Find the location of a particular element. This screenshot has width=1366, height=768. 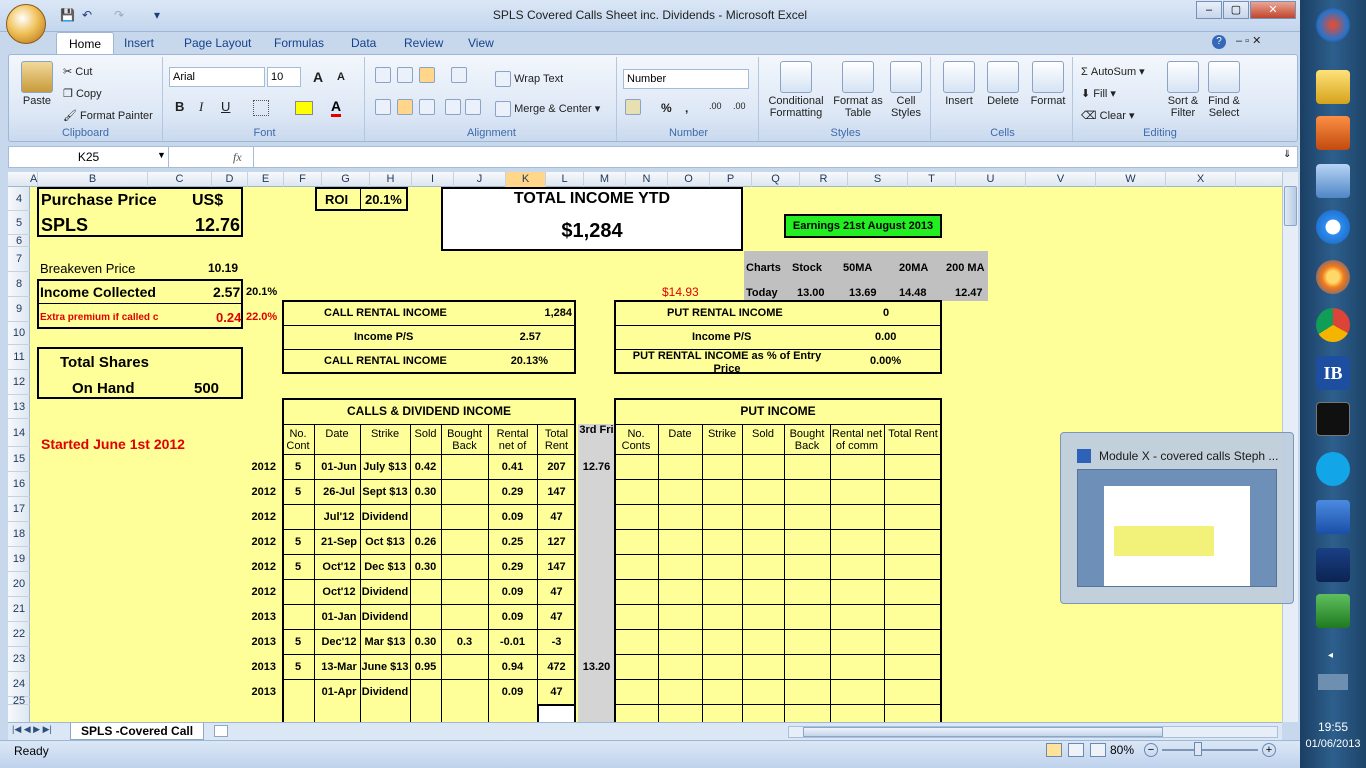

trading-app-icon is located at coordinates (1333, 419).